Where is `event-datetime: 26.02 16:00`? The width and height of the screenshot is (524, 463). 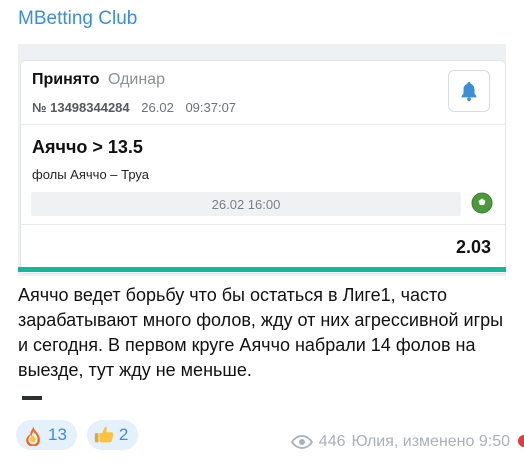
event-datetime: 26.02 16:00 is located at coordinates (246, 204).